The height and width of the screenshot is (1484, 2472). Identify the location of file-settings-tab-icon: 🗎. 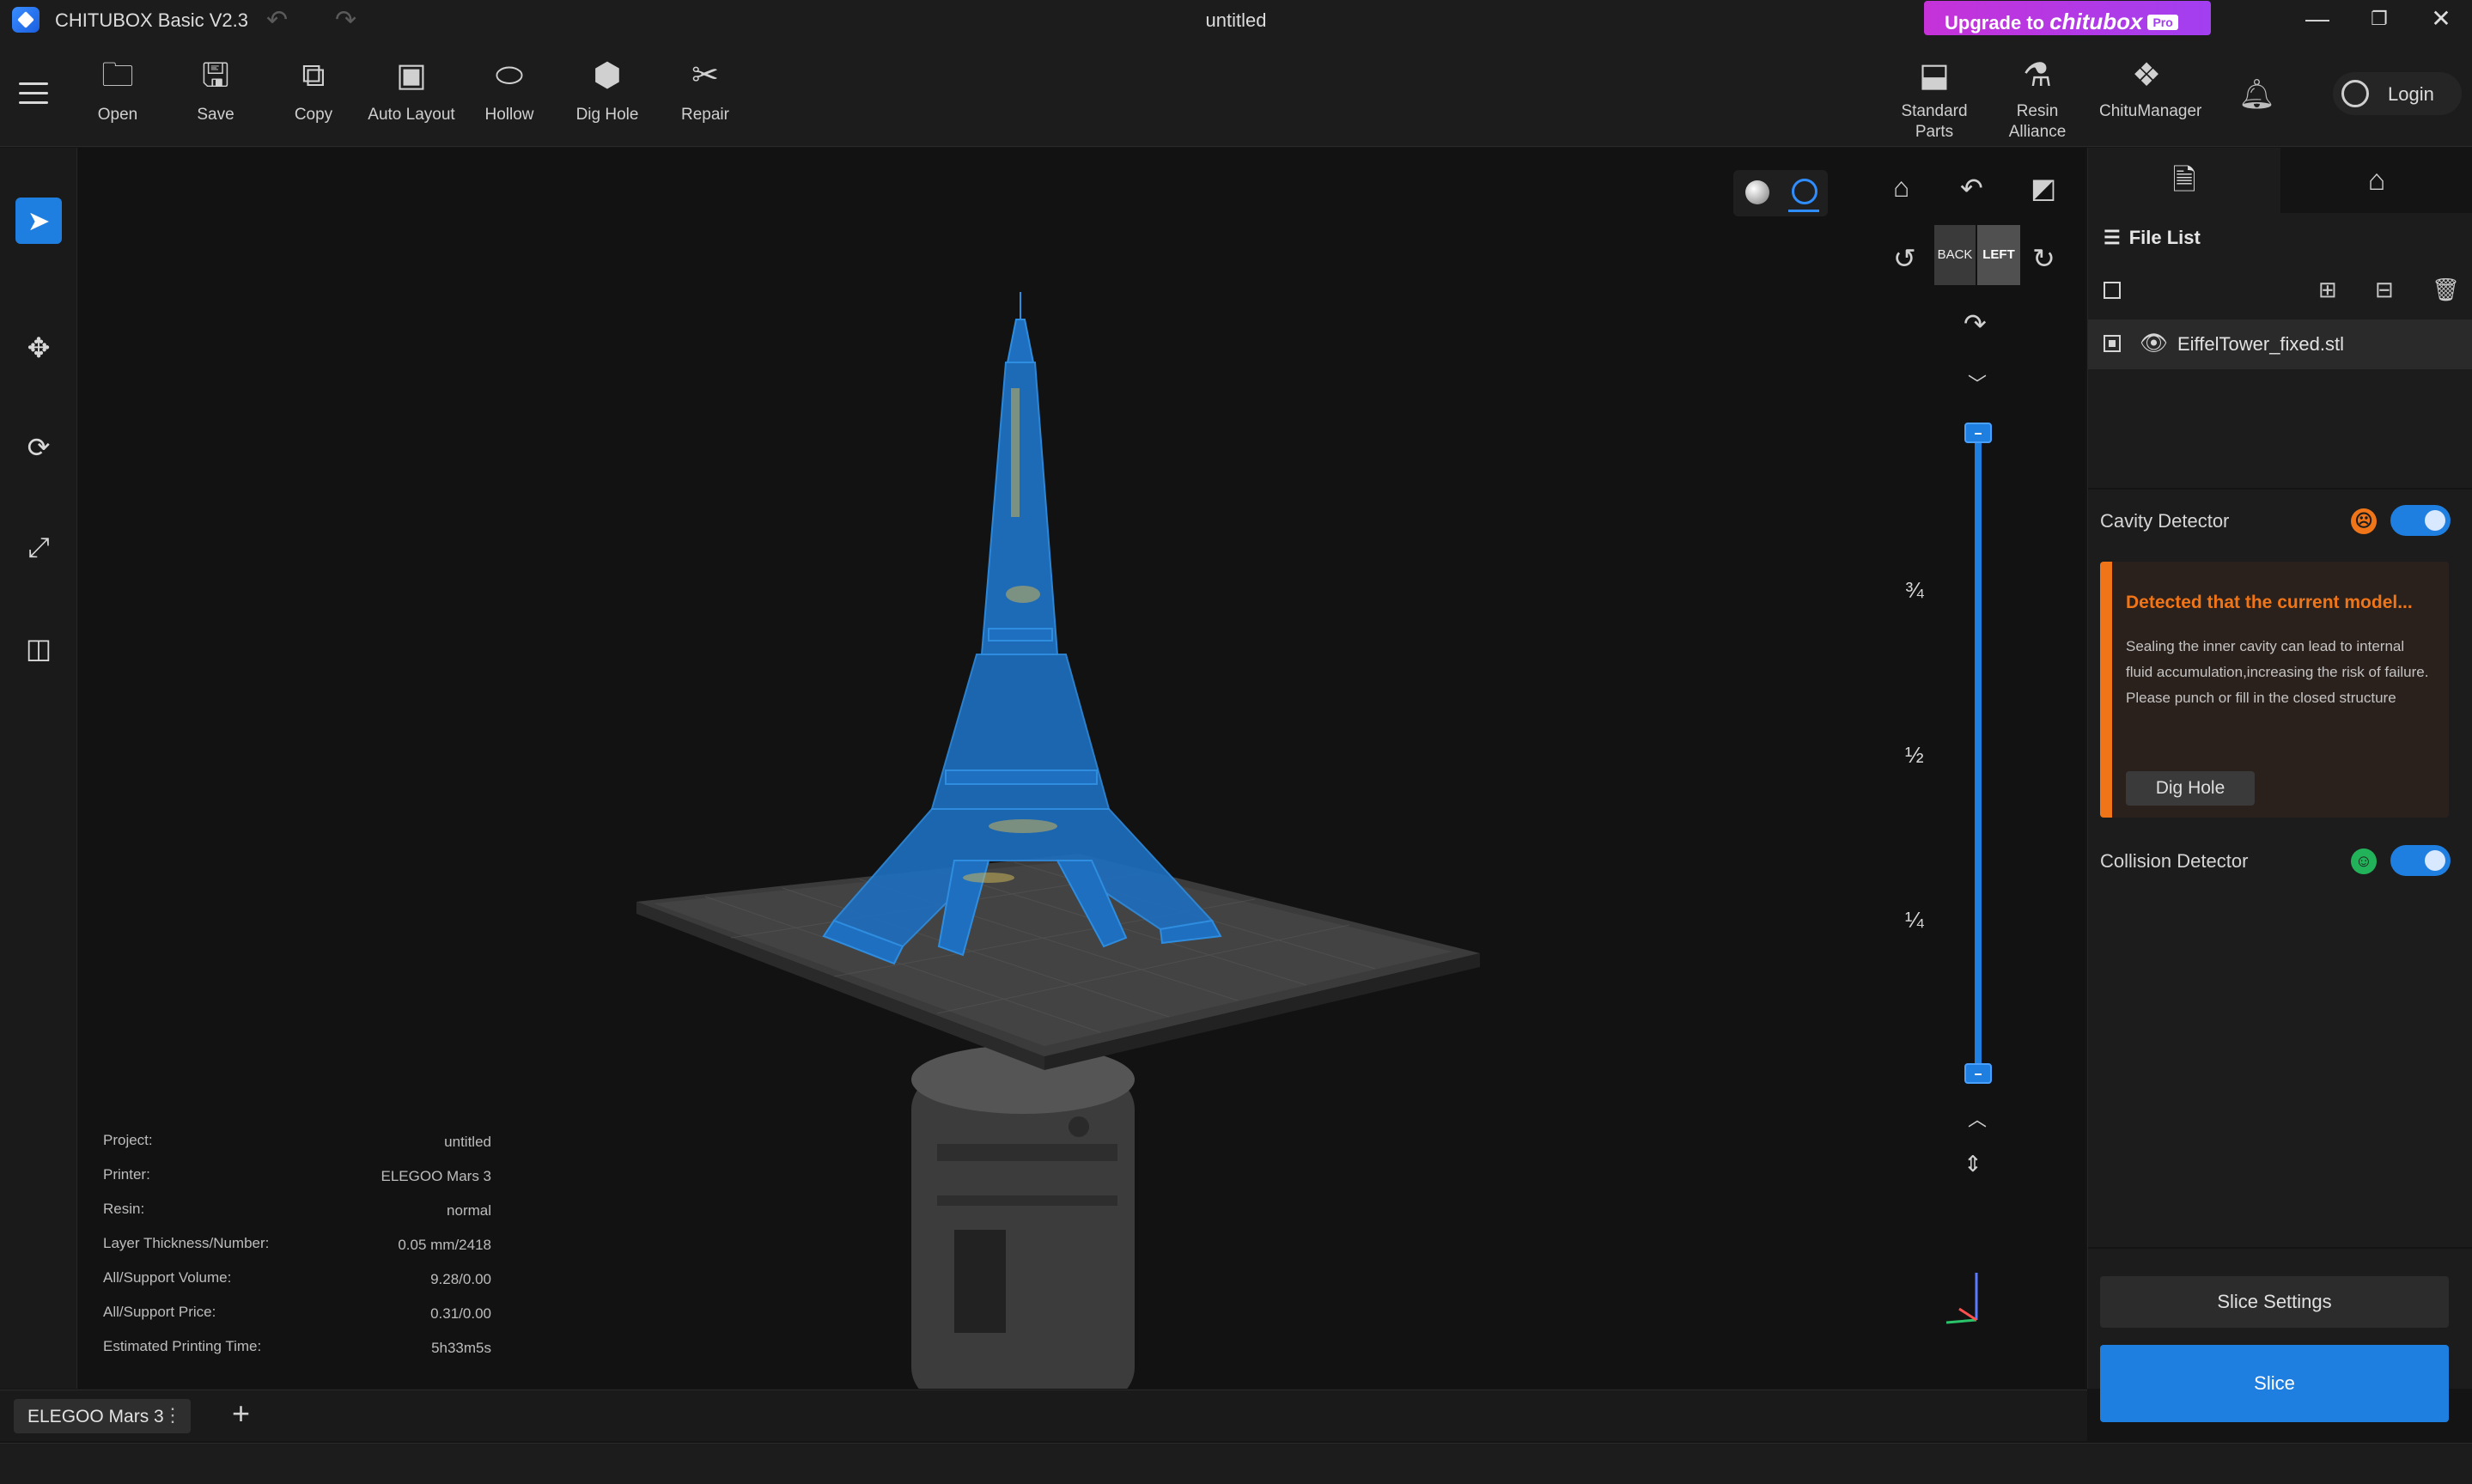
(2184, 181).